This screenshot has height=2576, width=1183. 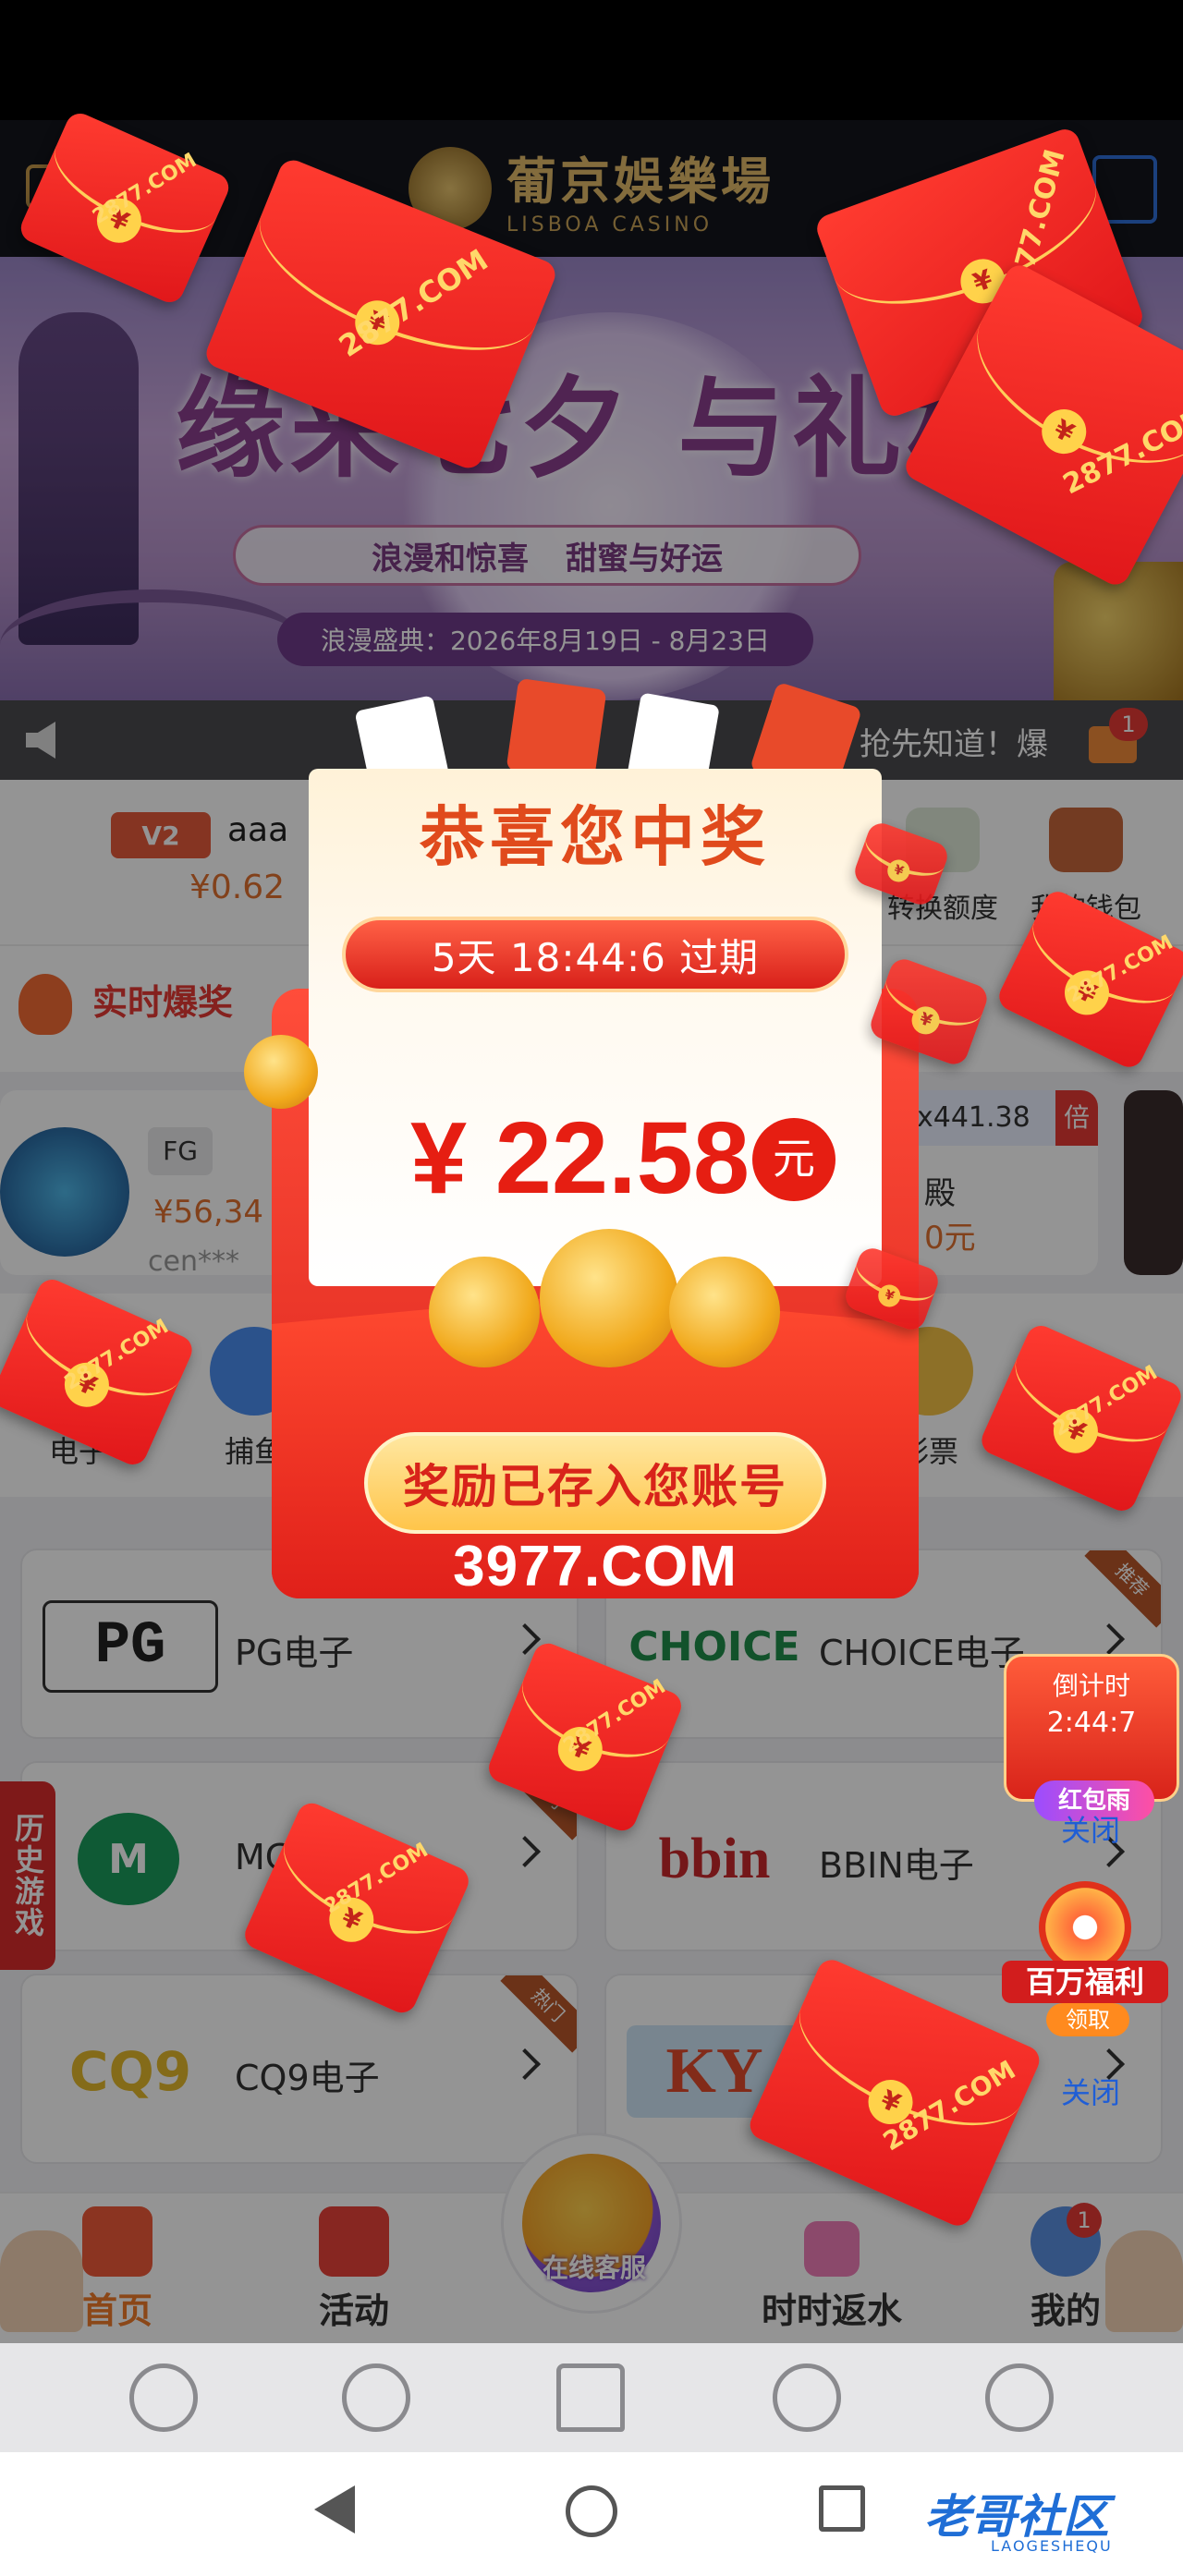 What do you see at coordinates (1052, 2546) in the screenshot?
I see `watermark-sub: LAOGESHEQU` at bounding box center [1052, 2546].